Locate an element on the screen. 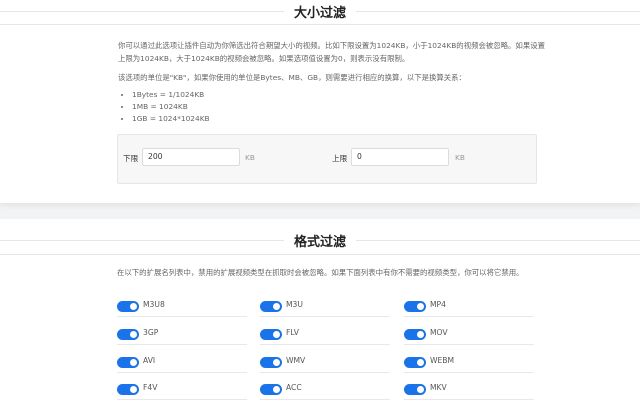  format-label: AVI is located at coordinates (149, 360).